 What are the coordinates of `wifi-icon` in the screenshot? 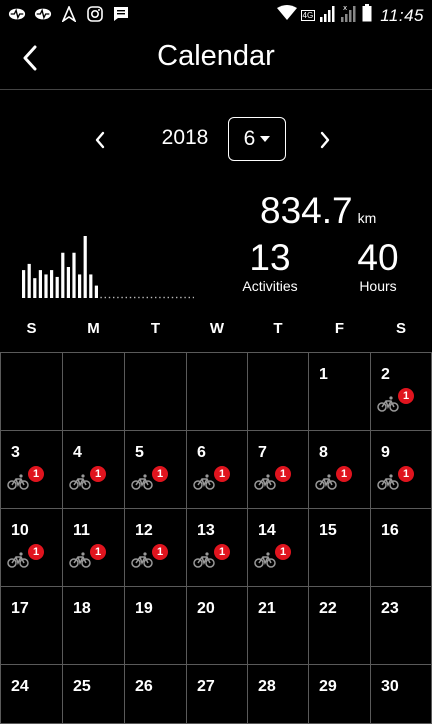 It's located at (286, 15).